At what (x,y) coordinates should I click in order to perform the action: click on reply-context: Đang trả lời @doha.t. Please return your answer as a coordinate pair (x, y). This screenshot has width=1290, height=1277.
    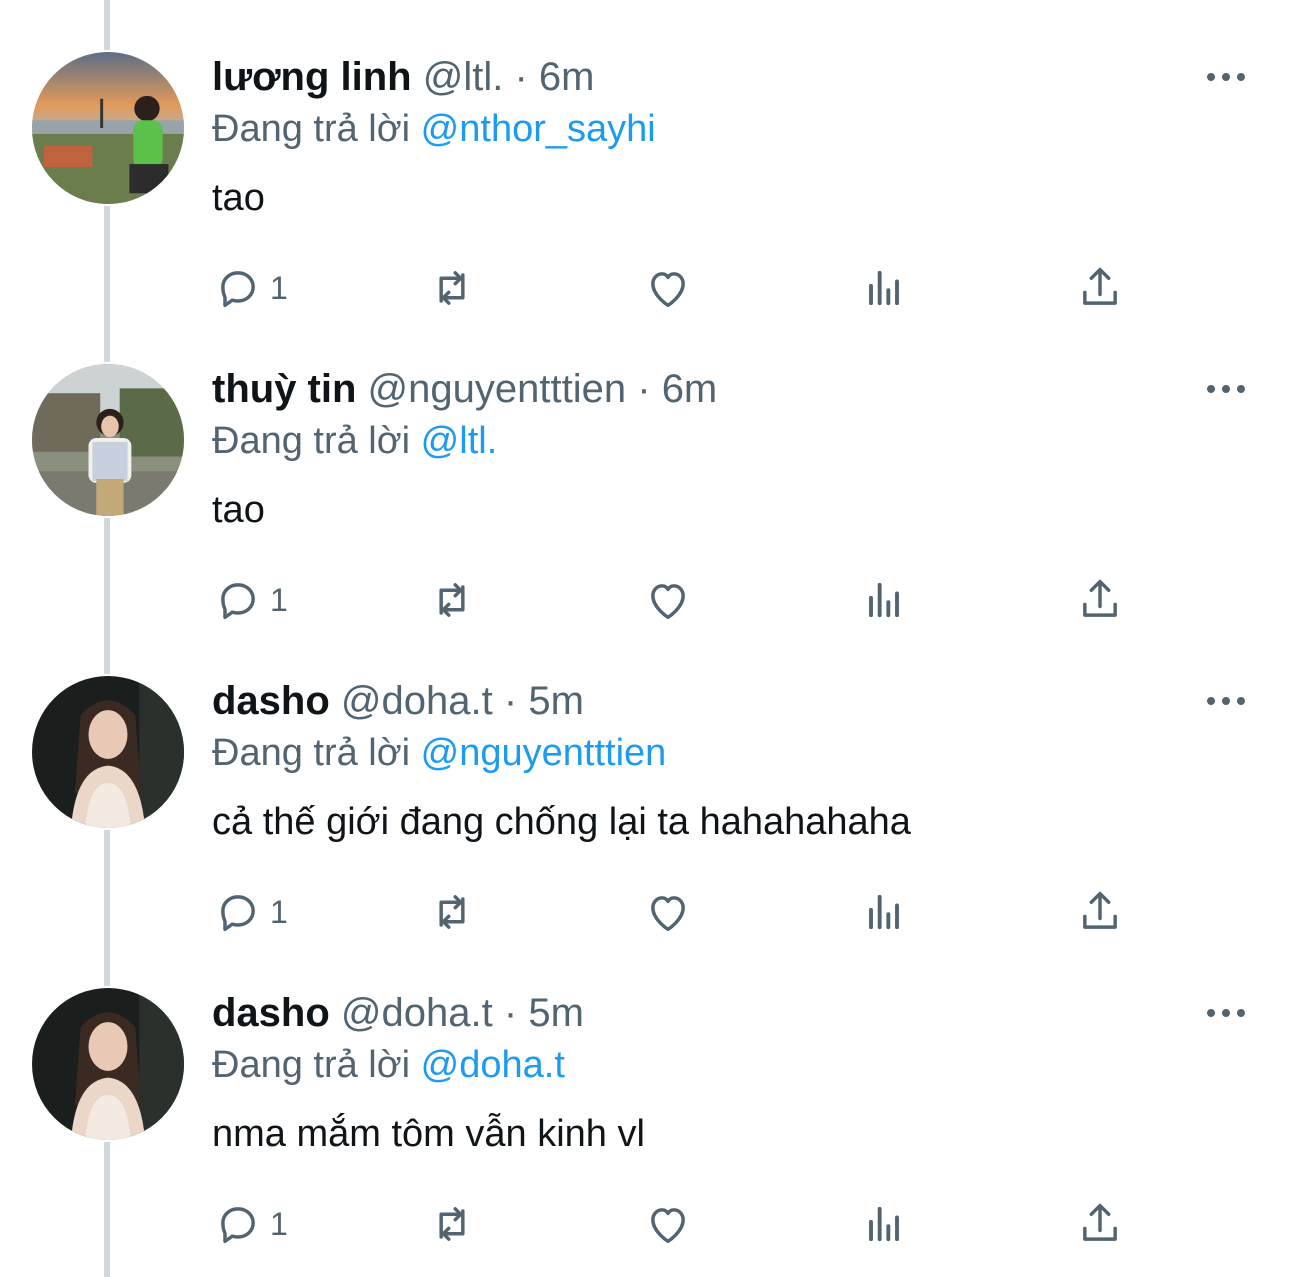
    Looking at the image, I should click on (388, 1065).